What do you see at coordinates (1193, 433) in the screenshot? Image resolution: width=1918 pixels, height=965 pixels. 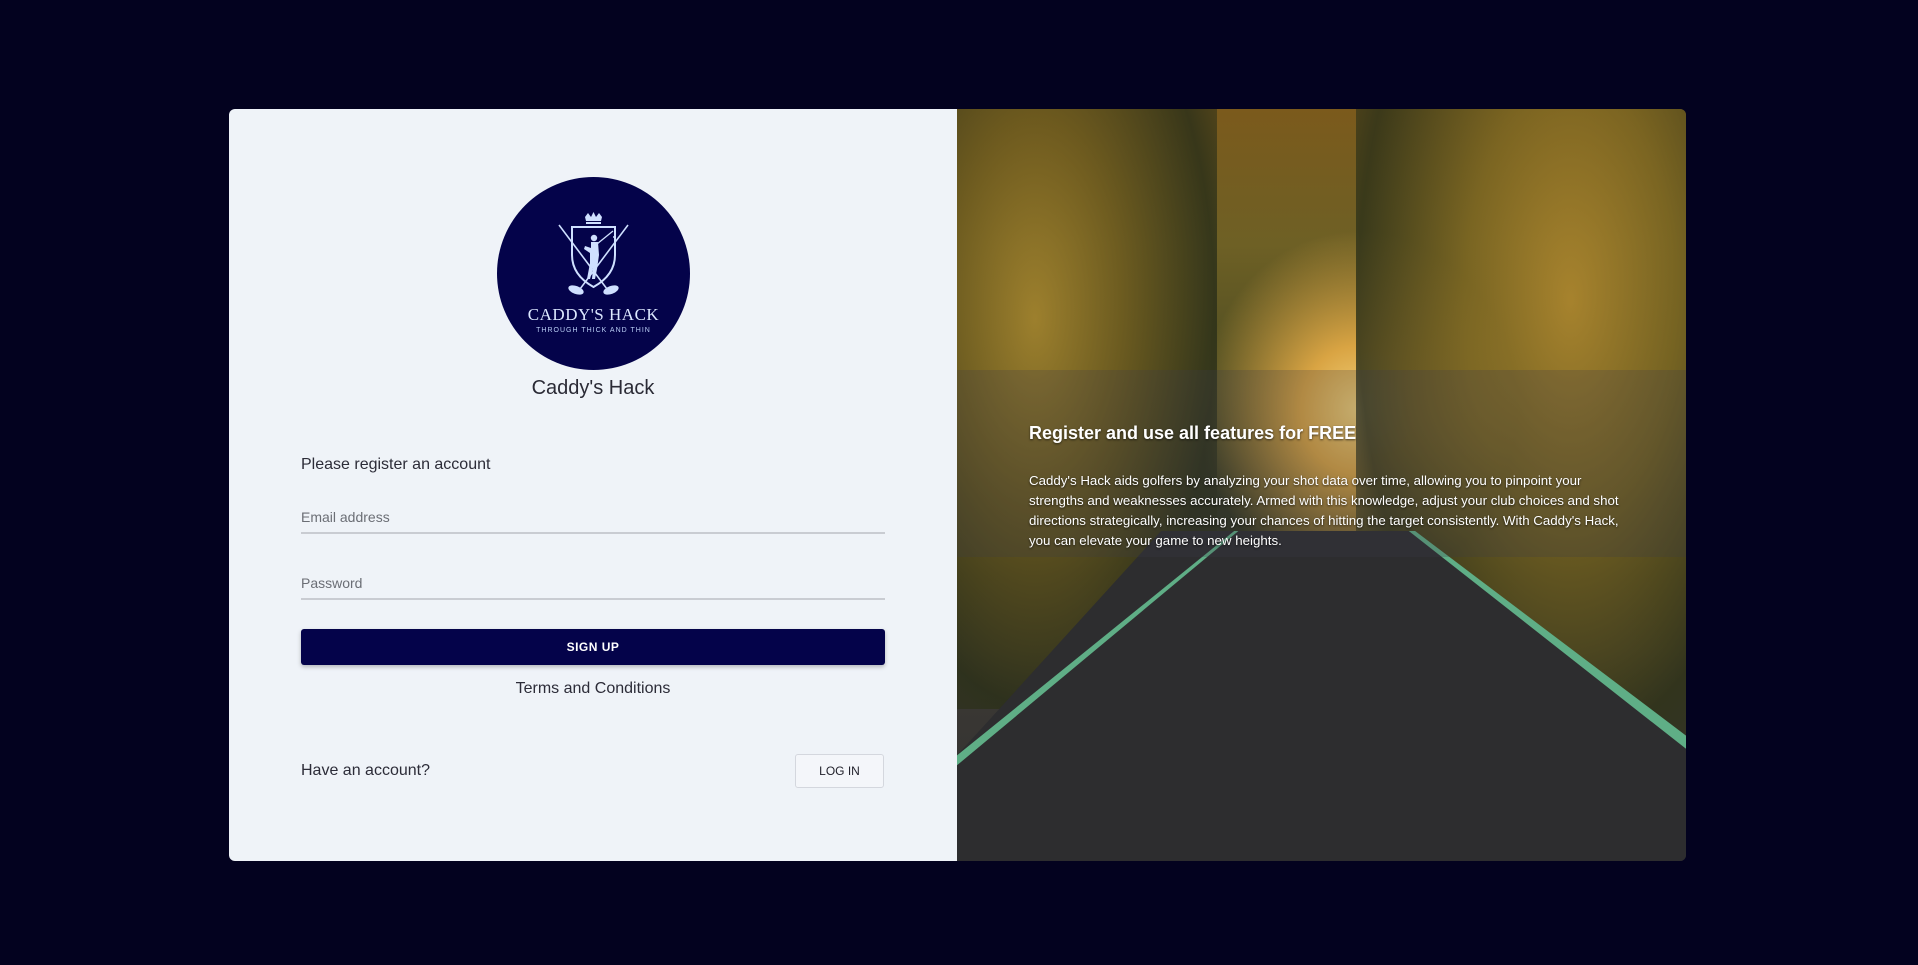 I see `promo-title: Register and use all features for FREE` at bounding box center [1193, 433].